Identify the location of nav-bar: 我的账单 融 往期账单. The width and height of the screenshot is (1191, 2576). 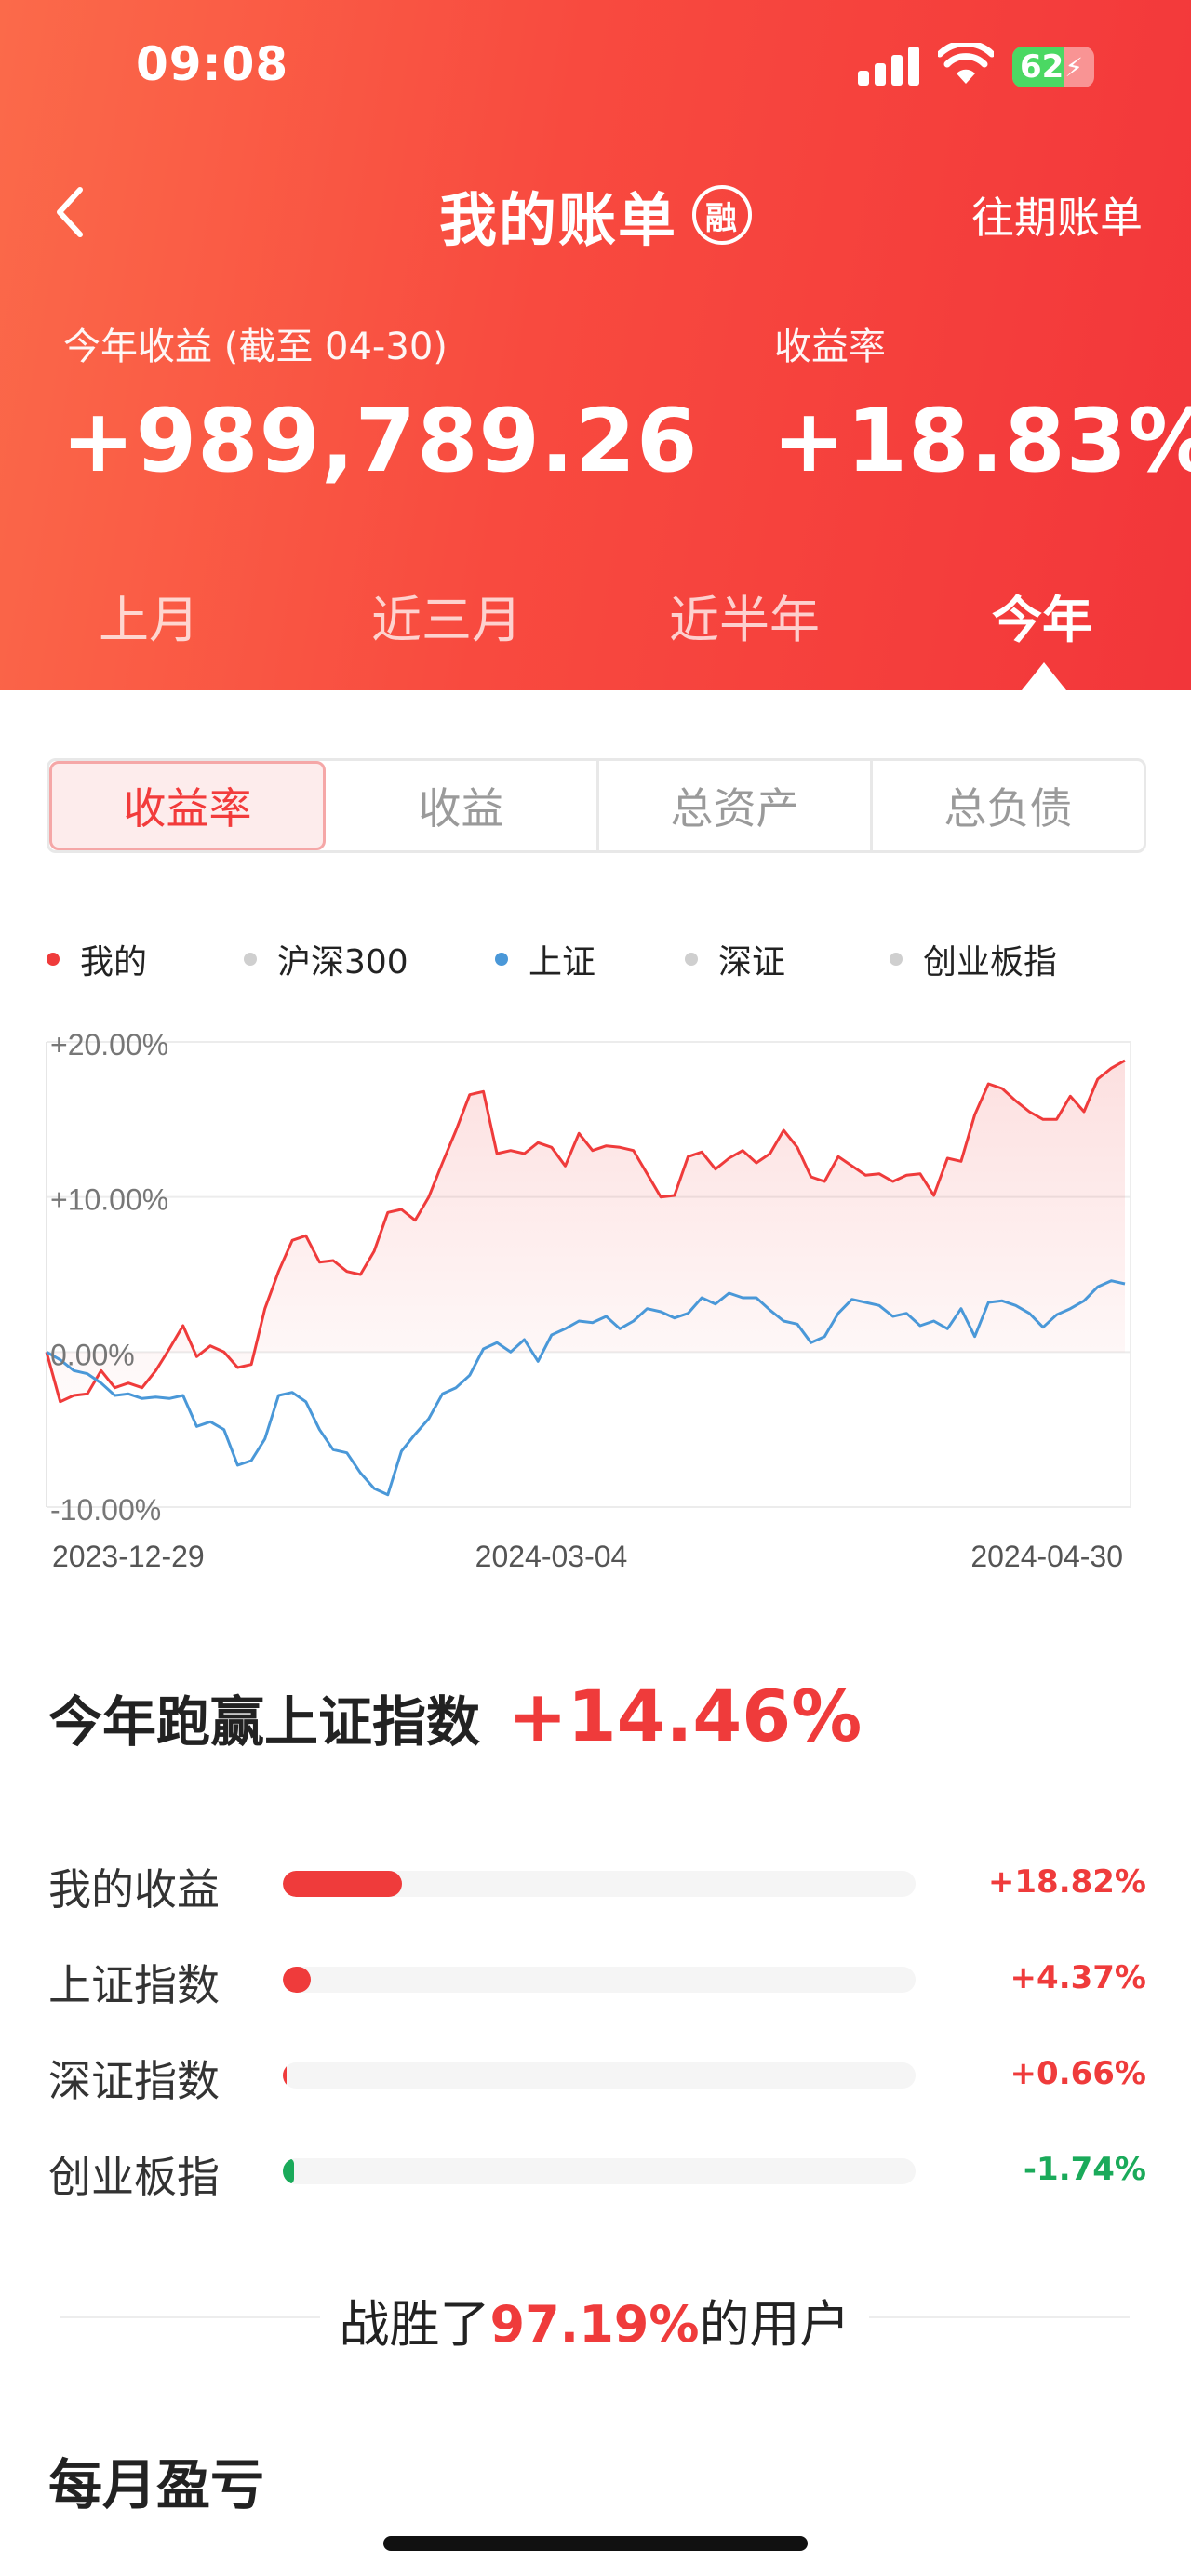
(595, 209).